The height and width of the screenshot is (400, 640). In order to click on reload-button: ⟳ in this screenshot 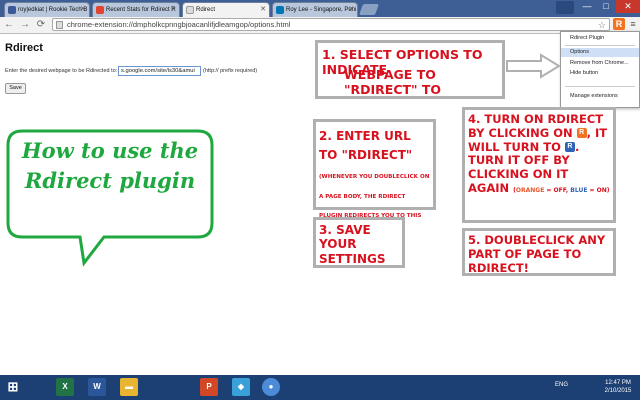, I will do `click(41, 25)`.